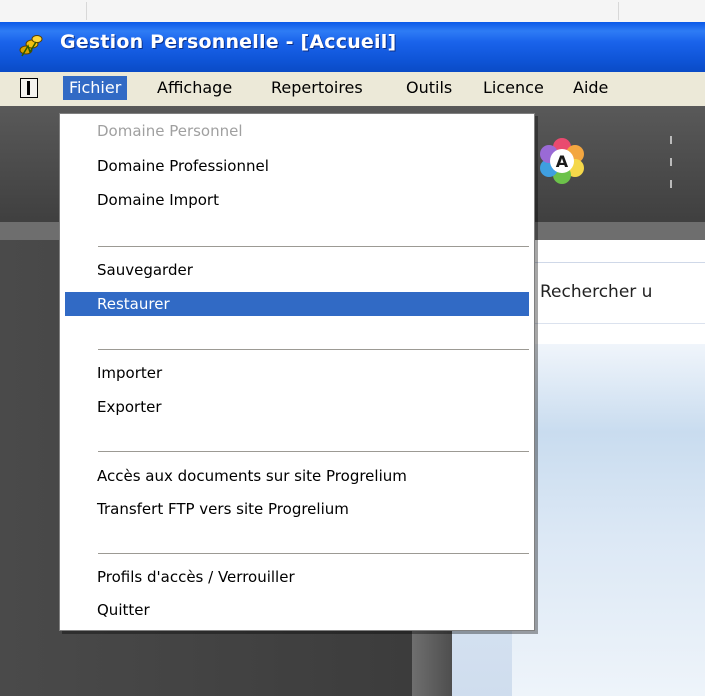  I want to click on coins-icon, so click(31, 45).